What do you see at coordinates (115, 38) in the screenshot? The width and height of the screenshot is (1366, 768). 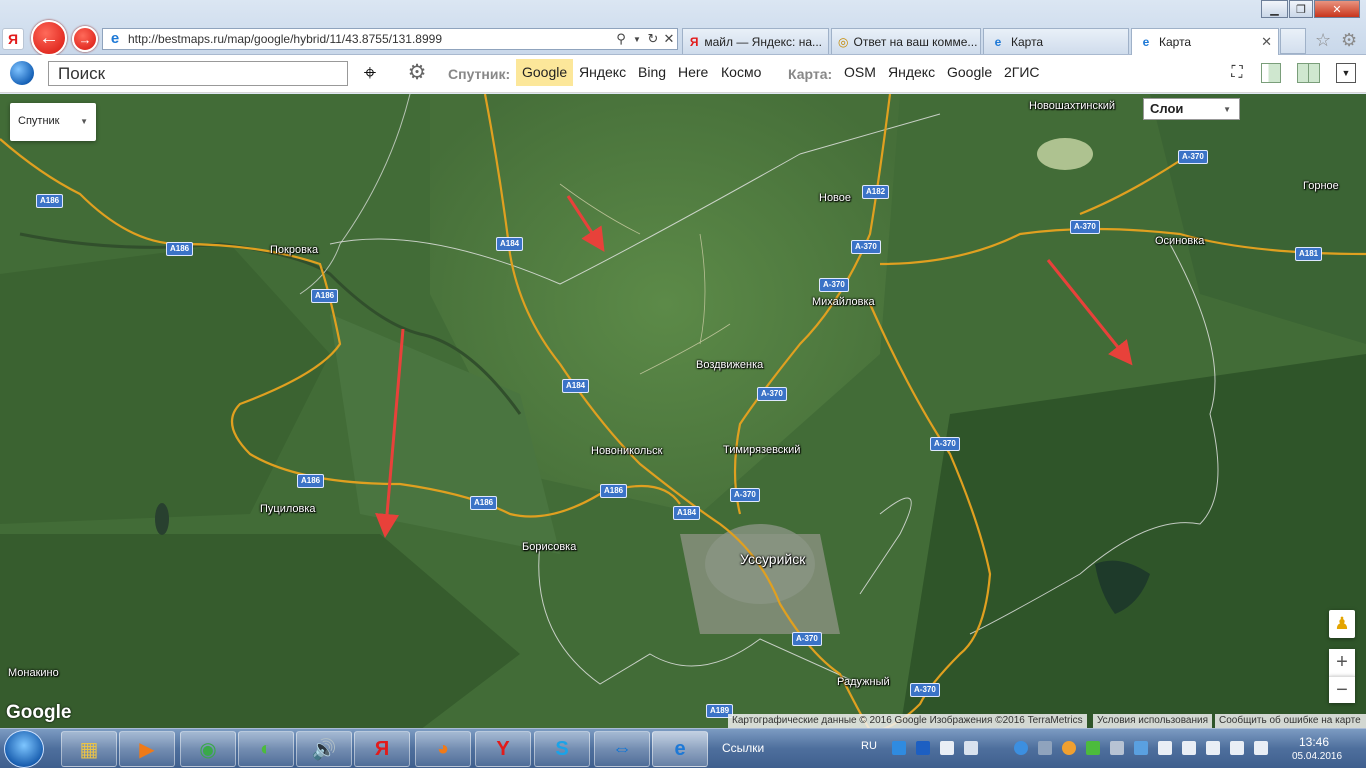 I see `ie-page-icon: e` at bounding box center [115, 38].